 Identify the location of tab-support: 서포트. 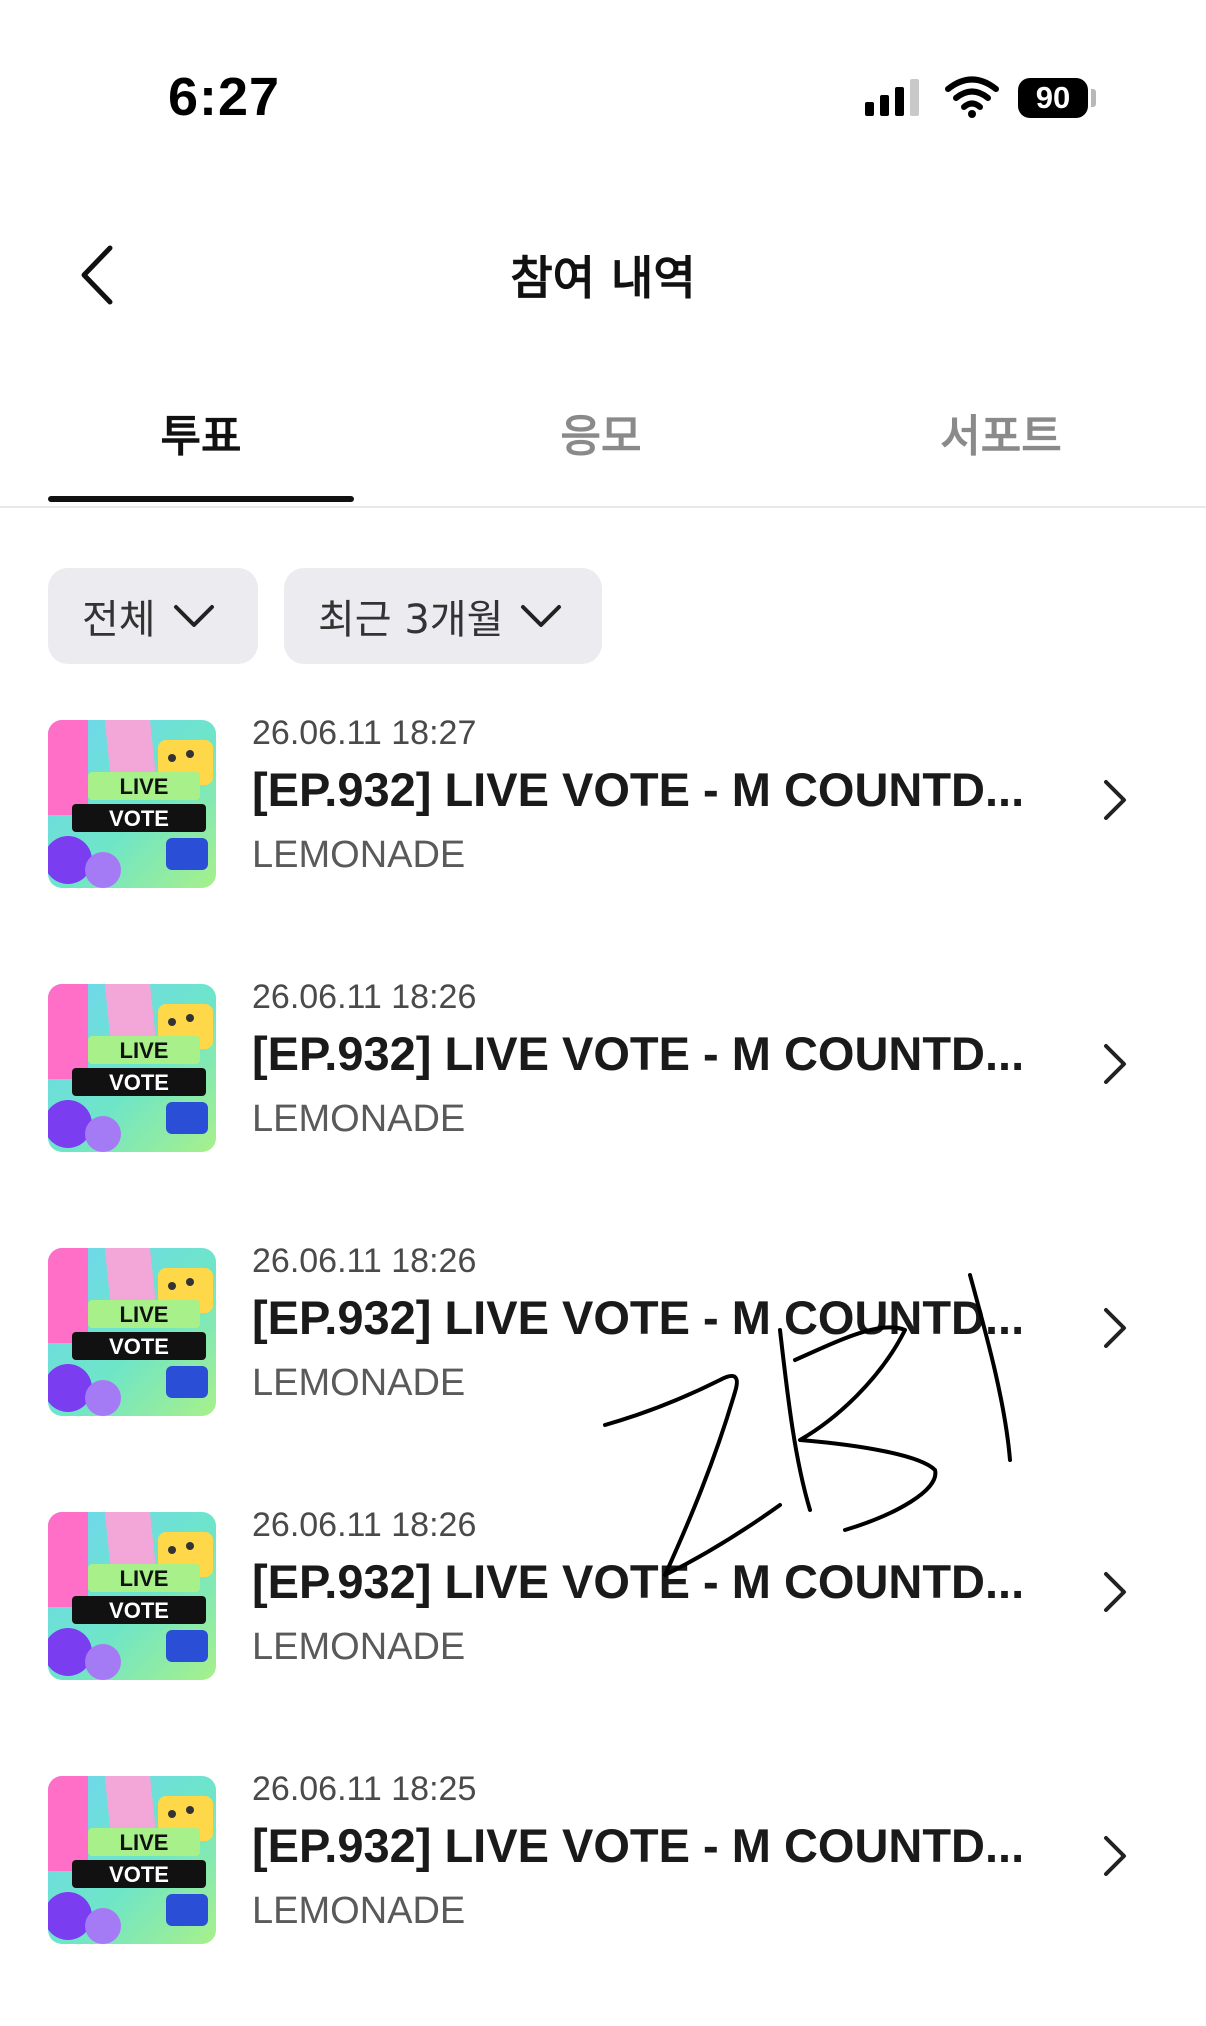
(1001, 432).